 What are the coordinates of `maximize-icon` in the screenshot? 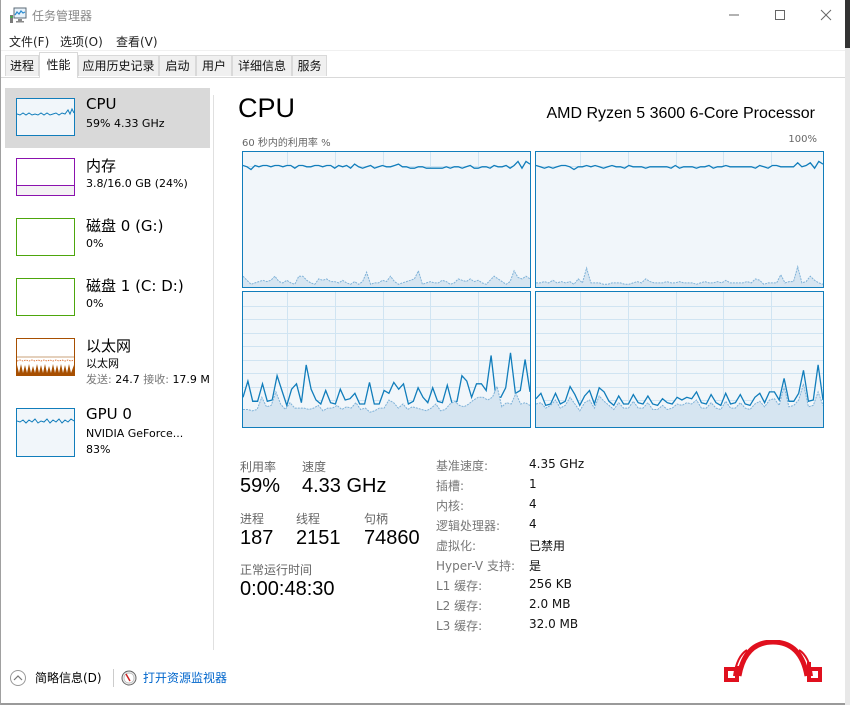 It's located at (780, 15).